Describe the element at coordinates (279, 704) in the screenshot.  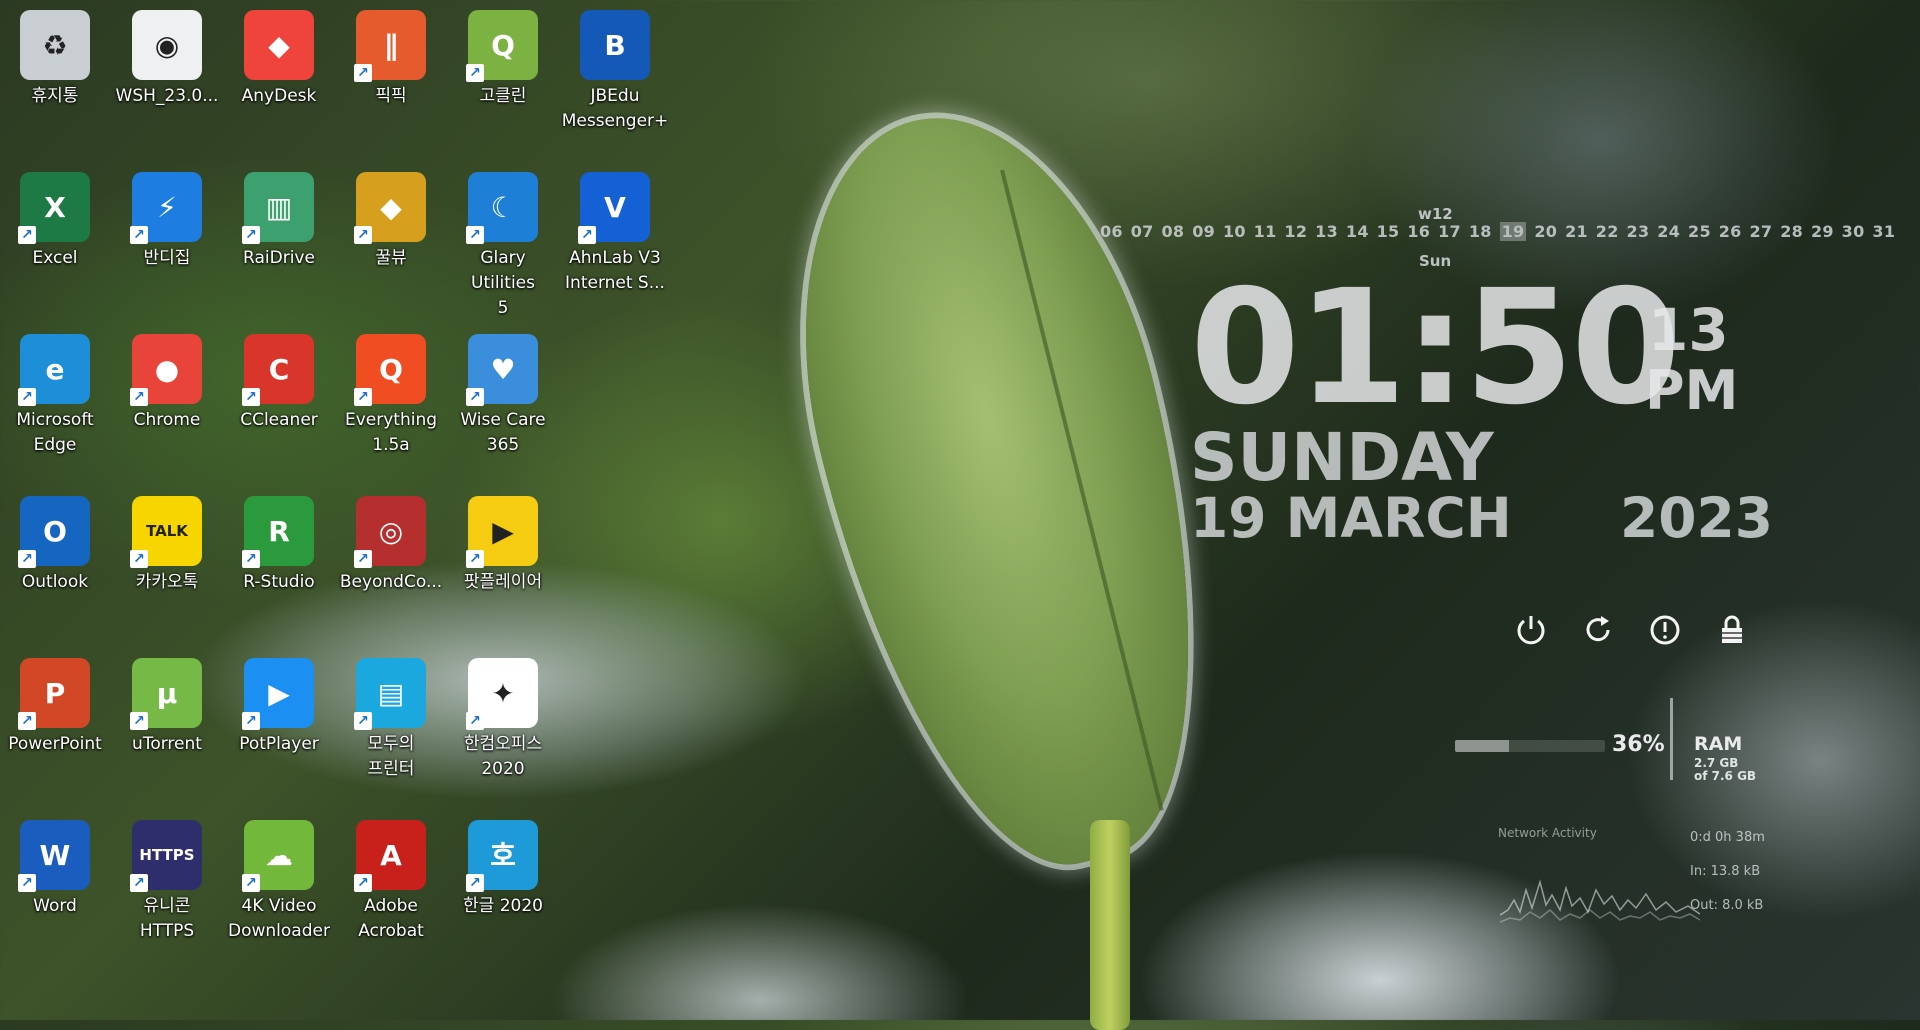
I see `desktop-icon: ▶ ↗ PotPlayer` at that location.